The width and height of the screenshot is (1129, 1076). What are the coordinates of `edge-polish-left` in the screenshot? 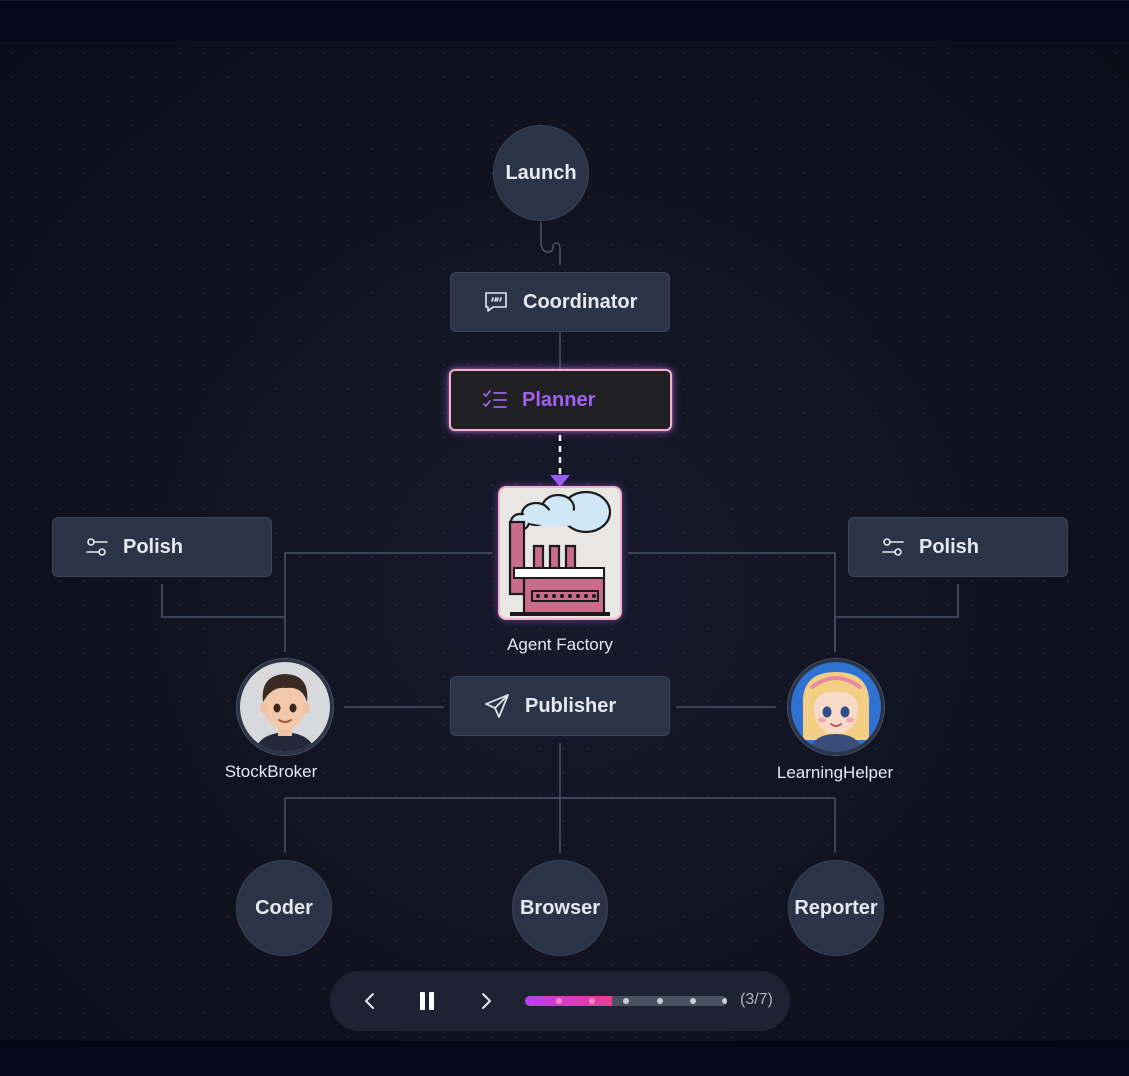 It's located at (223, 601).